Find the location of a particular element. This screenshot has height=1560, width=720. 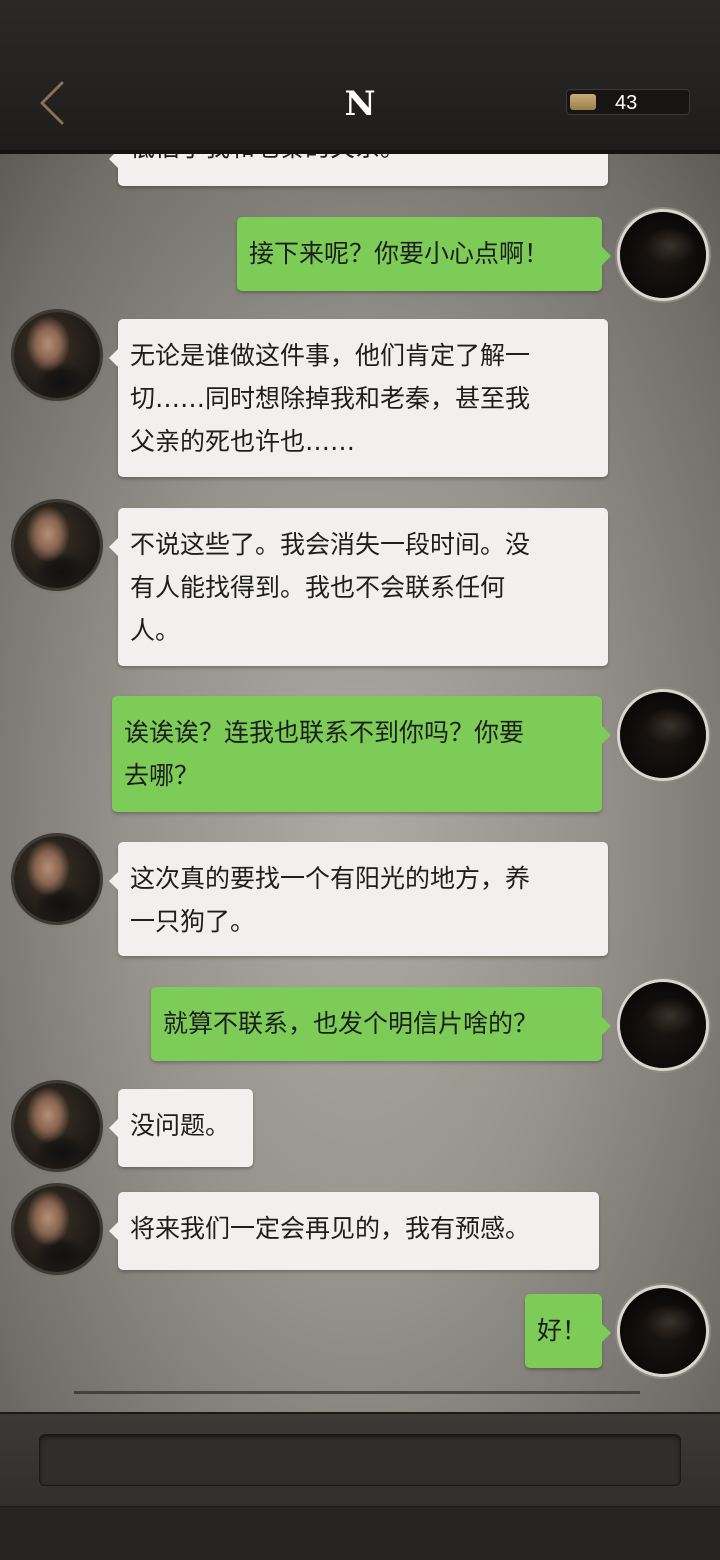

message-bubble-outgoing: 接下来呢？你要小心点啊！ is located at coordinates (424, 254).